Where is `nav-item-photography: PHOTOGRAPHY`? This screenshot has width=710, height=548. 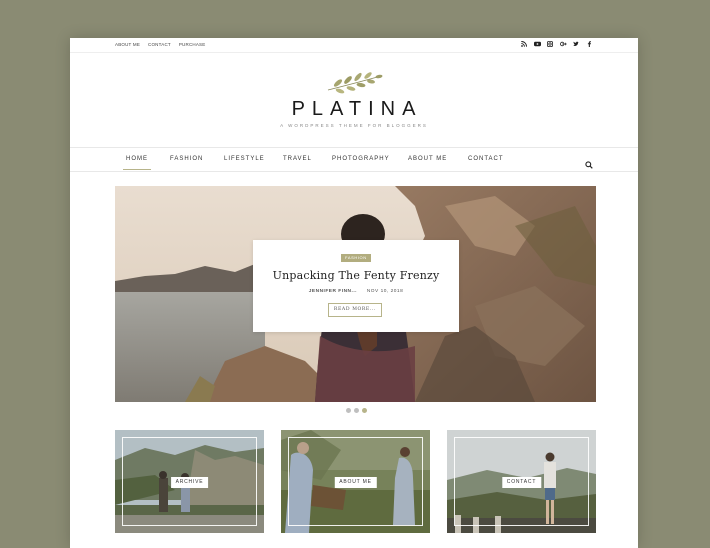 nav-item-photography: PHOTOGRAPHY is located at coordinates (361, 159).